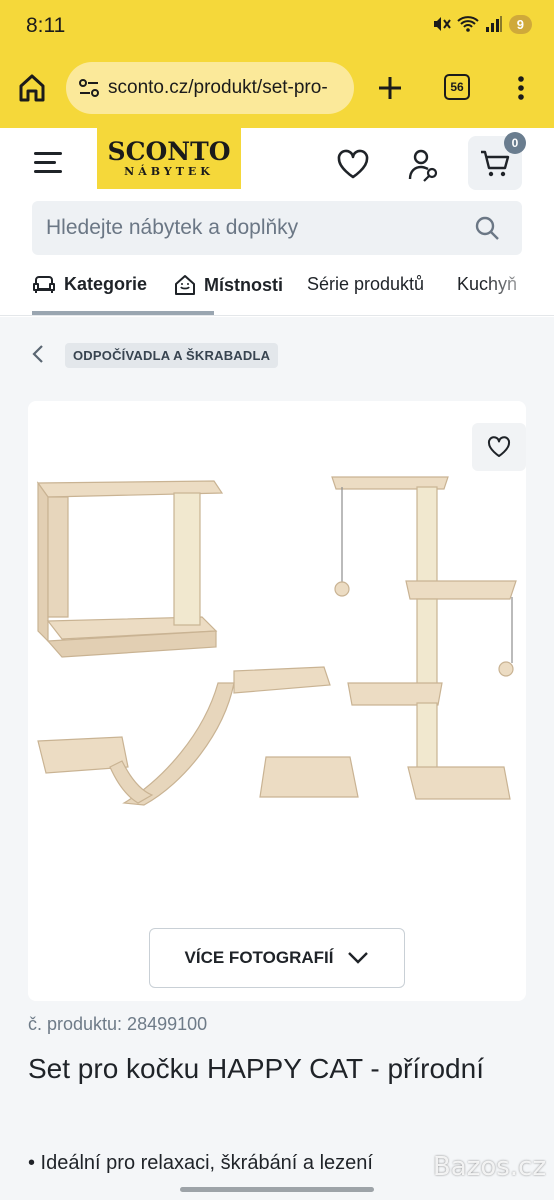 Image resolution: width=554 pixels, height=1200 pixels. Describe the element at coordinates (493, 24) in the screenshot. I see `signal-icon` at that location.